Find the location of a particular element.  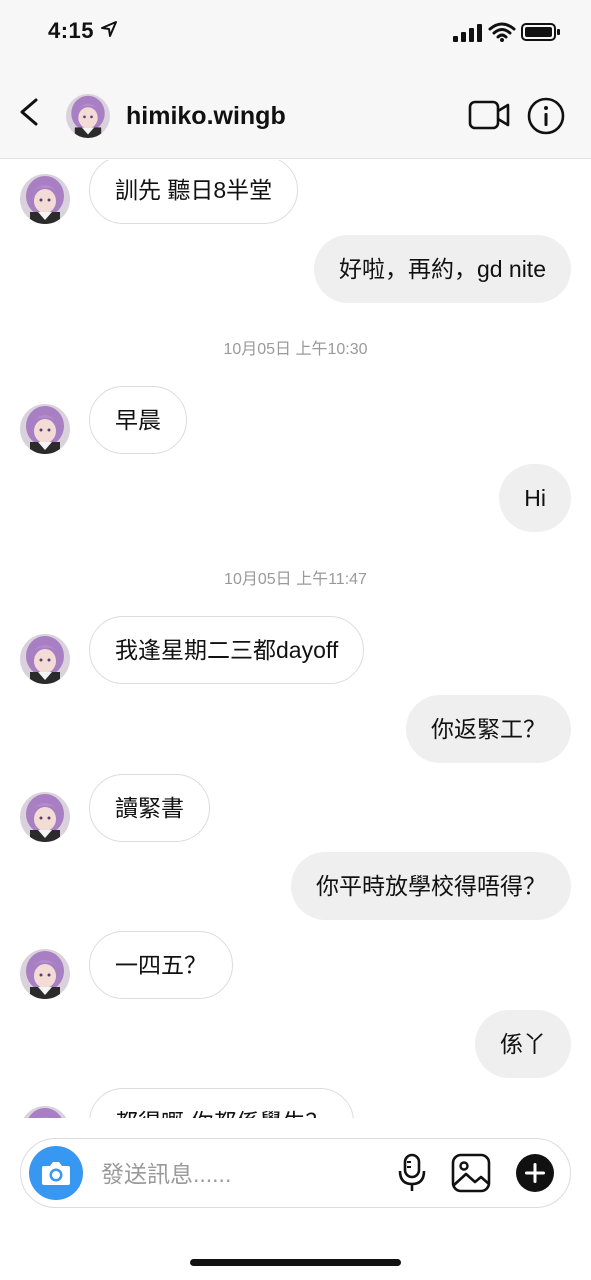

outgoing-message: 係丫 is located at coordinates (523, 1044).